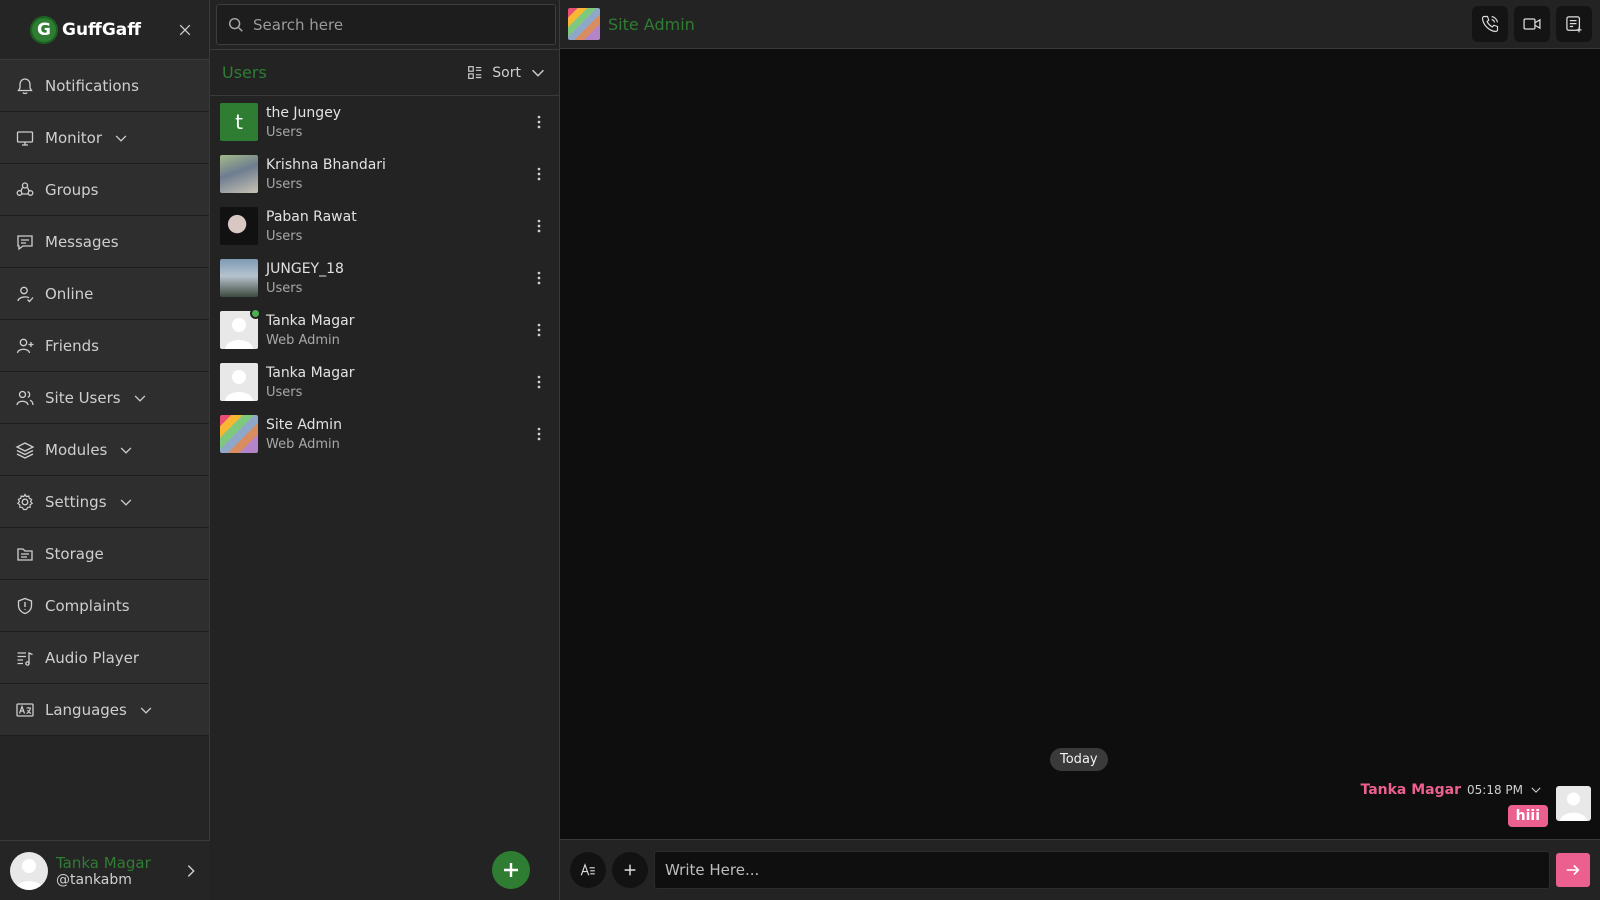 This screenshot has width=1600, height=900. I want to click on sidebar-item-monitor: Monitor, so click(104, 138).